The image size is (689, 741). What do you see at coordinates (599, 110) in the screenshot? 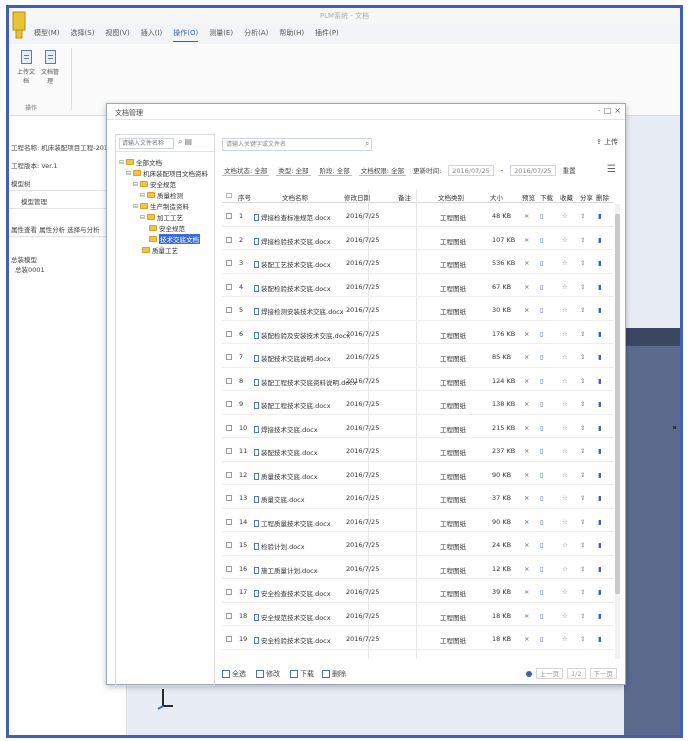
I see `minimize-button: -` at bounding box center [599, 110].